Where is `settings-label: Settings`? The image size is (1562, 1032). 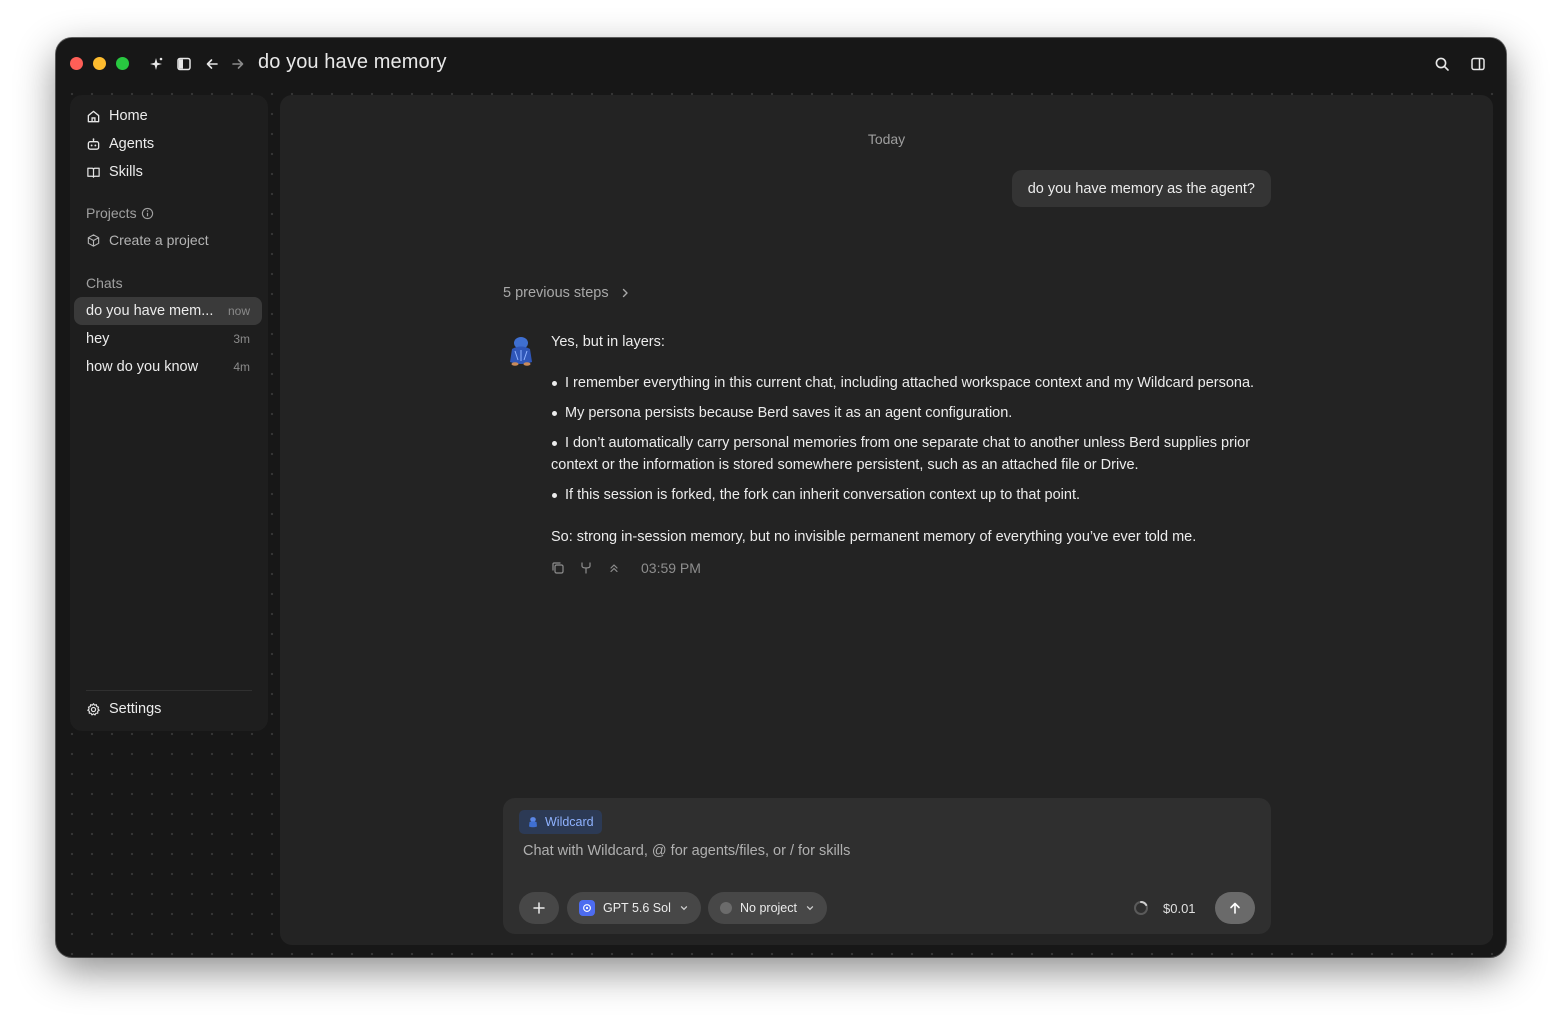
settings-label: Settings is located at coordinates (135, 709).